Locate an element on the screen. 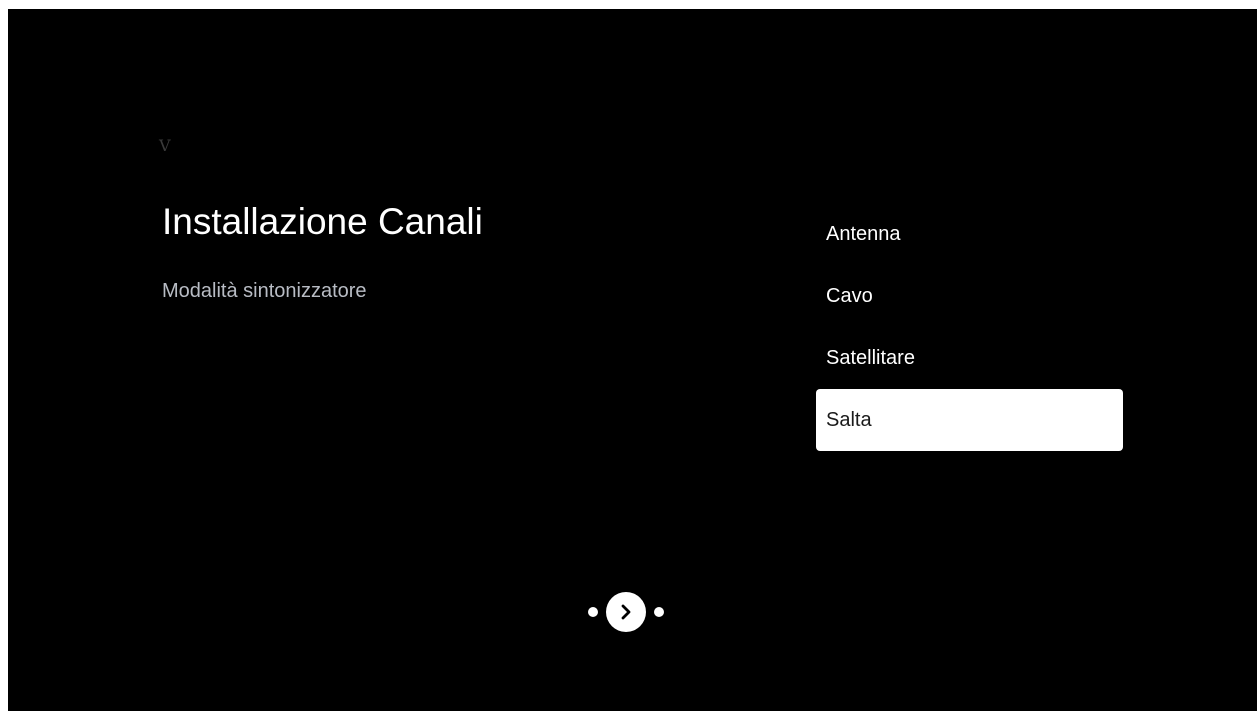  step-pager is located at coordinates (626, 612).